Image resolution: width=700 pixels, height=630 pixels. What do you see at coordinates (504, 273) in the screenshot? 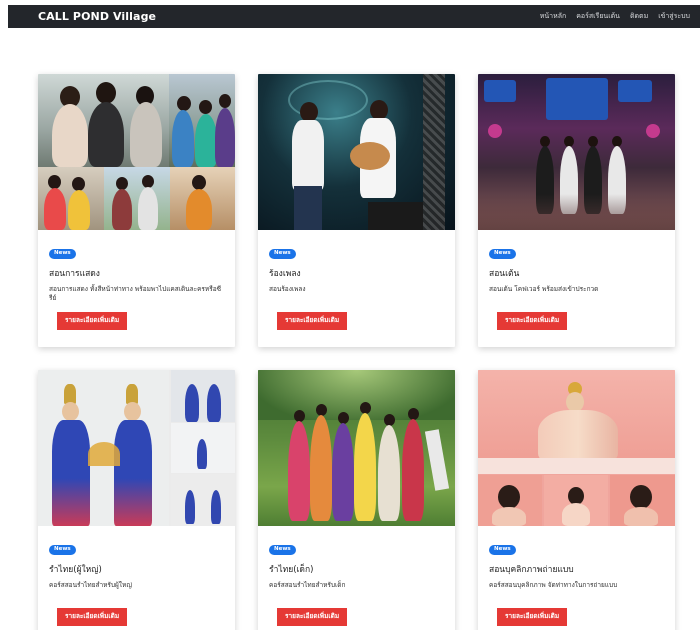
I see `card-title: สอนเต้น` at bounding box center [504, 273].